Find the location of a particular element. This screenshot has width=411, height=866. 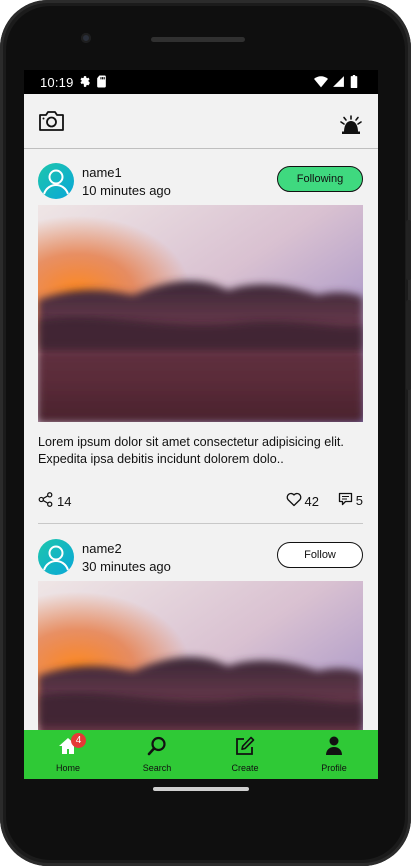

nav-home: 4 Home is located at coordinates (68, 754).